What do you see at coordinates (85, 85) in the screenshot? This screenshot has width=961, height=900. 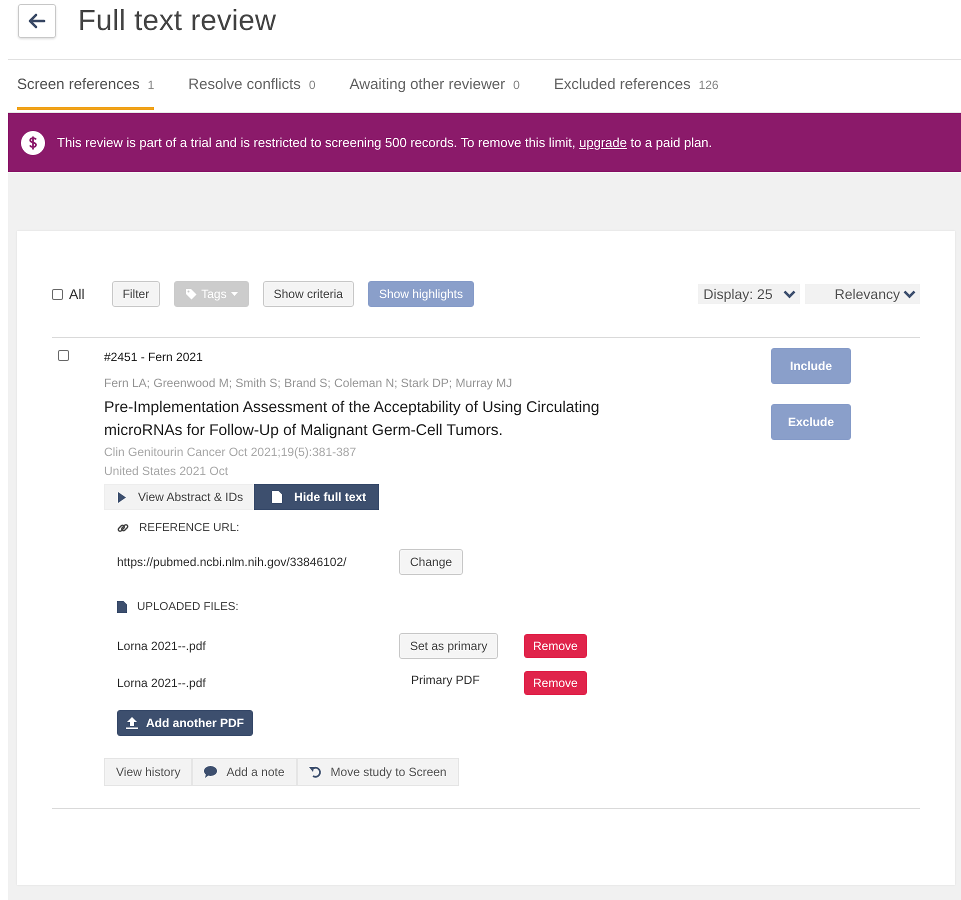 I see `tab: Screen references 1` at bounding box center [85, 85].